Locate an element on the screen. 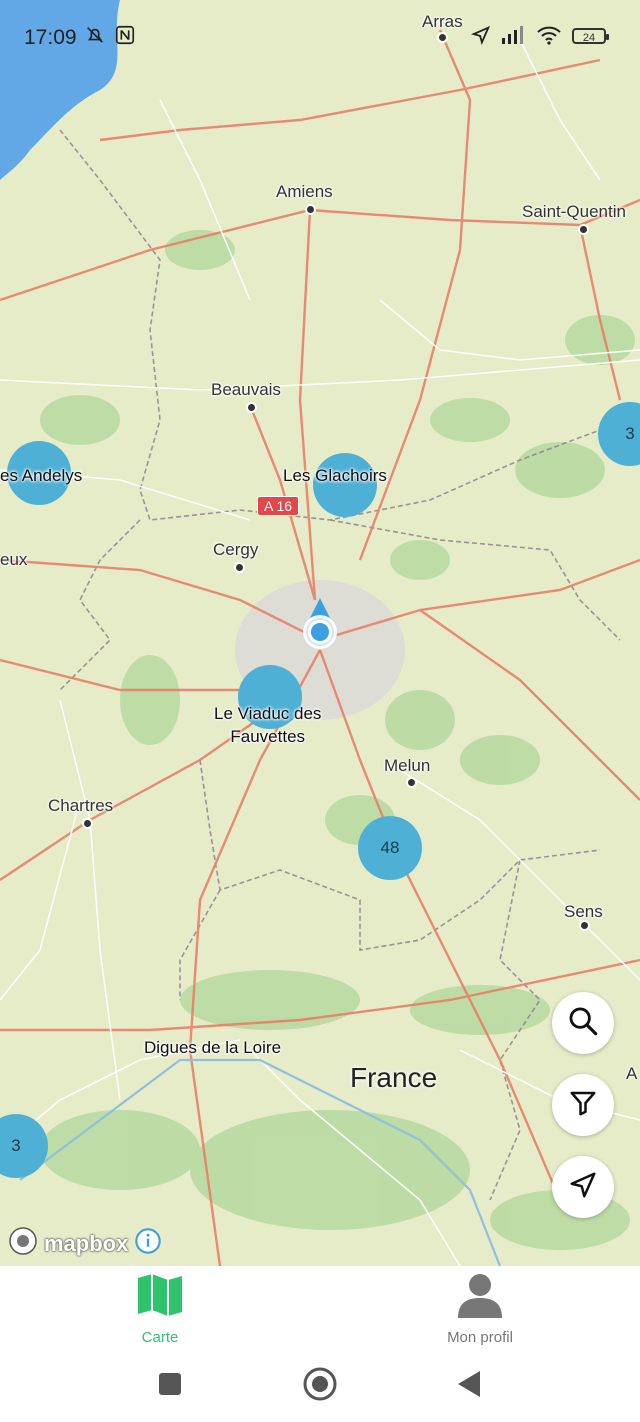 The height and width of the screenshot is (1422, 640). filter-icon is located at coordinates (583, 1105).